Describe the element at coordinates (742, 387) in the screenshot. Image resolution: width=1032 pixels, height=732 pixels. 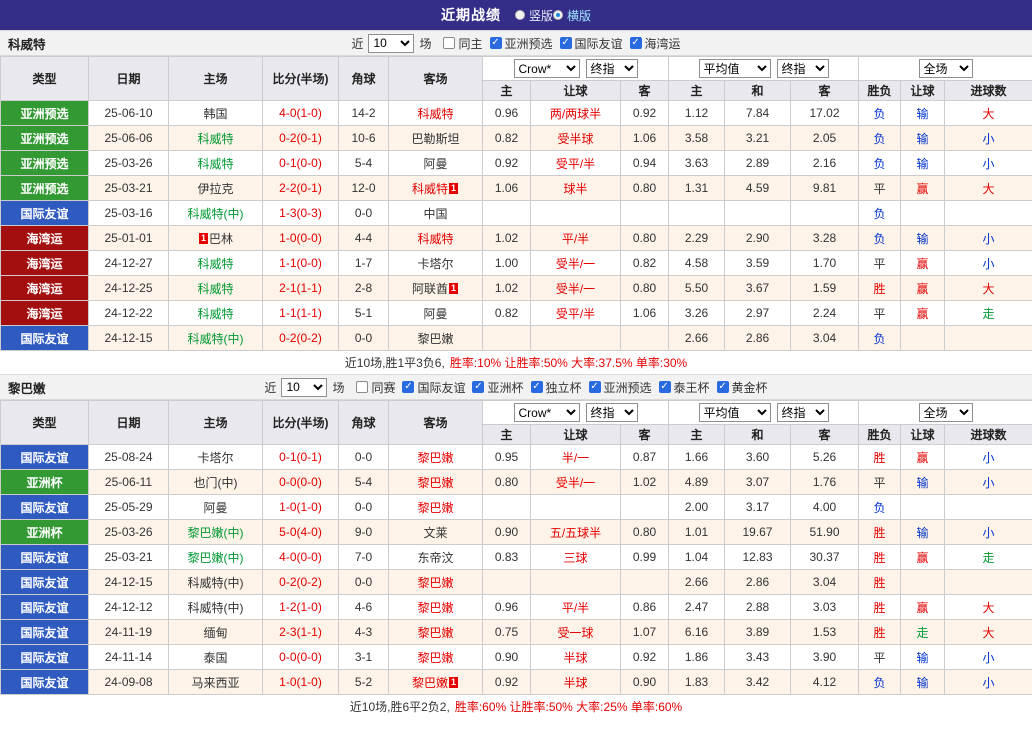
I see `filter-checkbox: ✓ 黄金杯` at that location.